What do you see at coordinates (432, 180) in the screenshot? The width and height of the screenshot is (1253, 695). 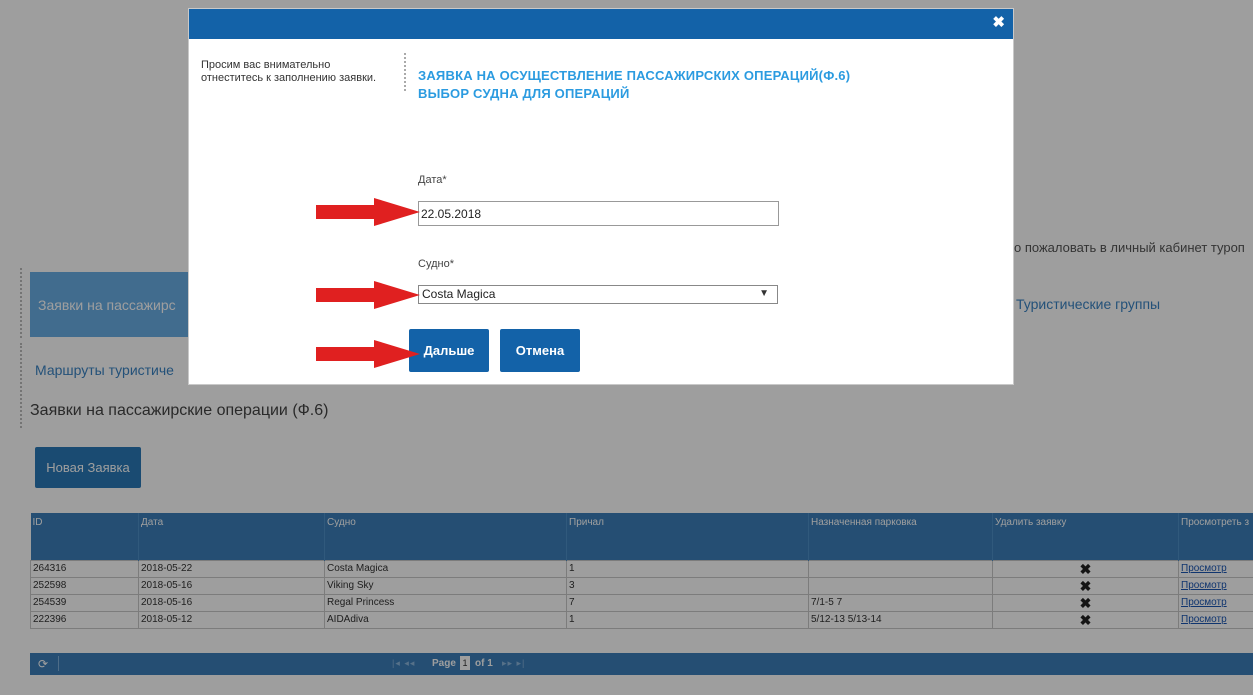 I see `date-label: Дата*` at bounding box center [432, 180].